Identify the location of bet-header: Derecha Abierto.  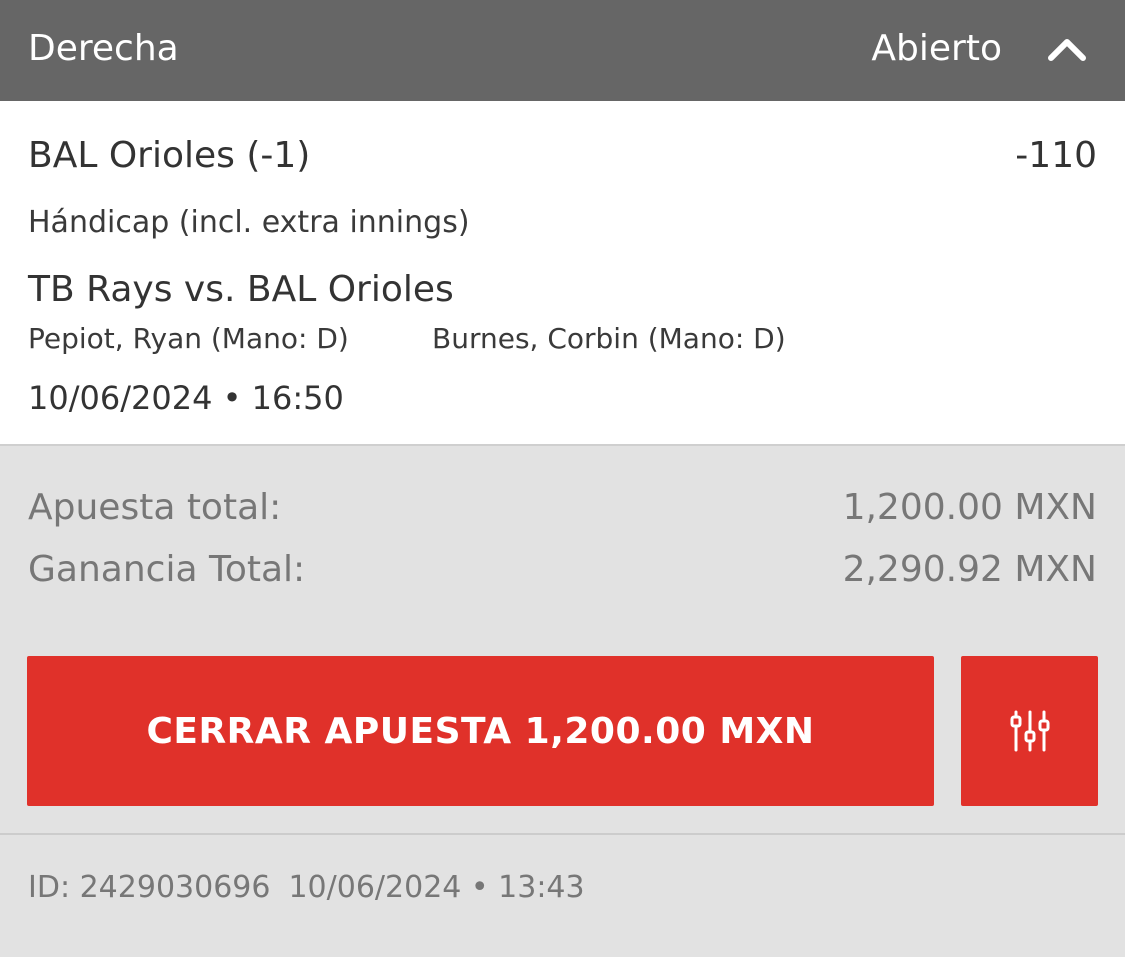
(562, 50).